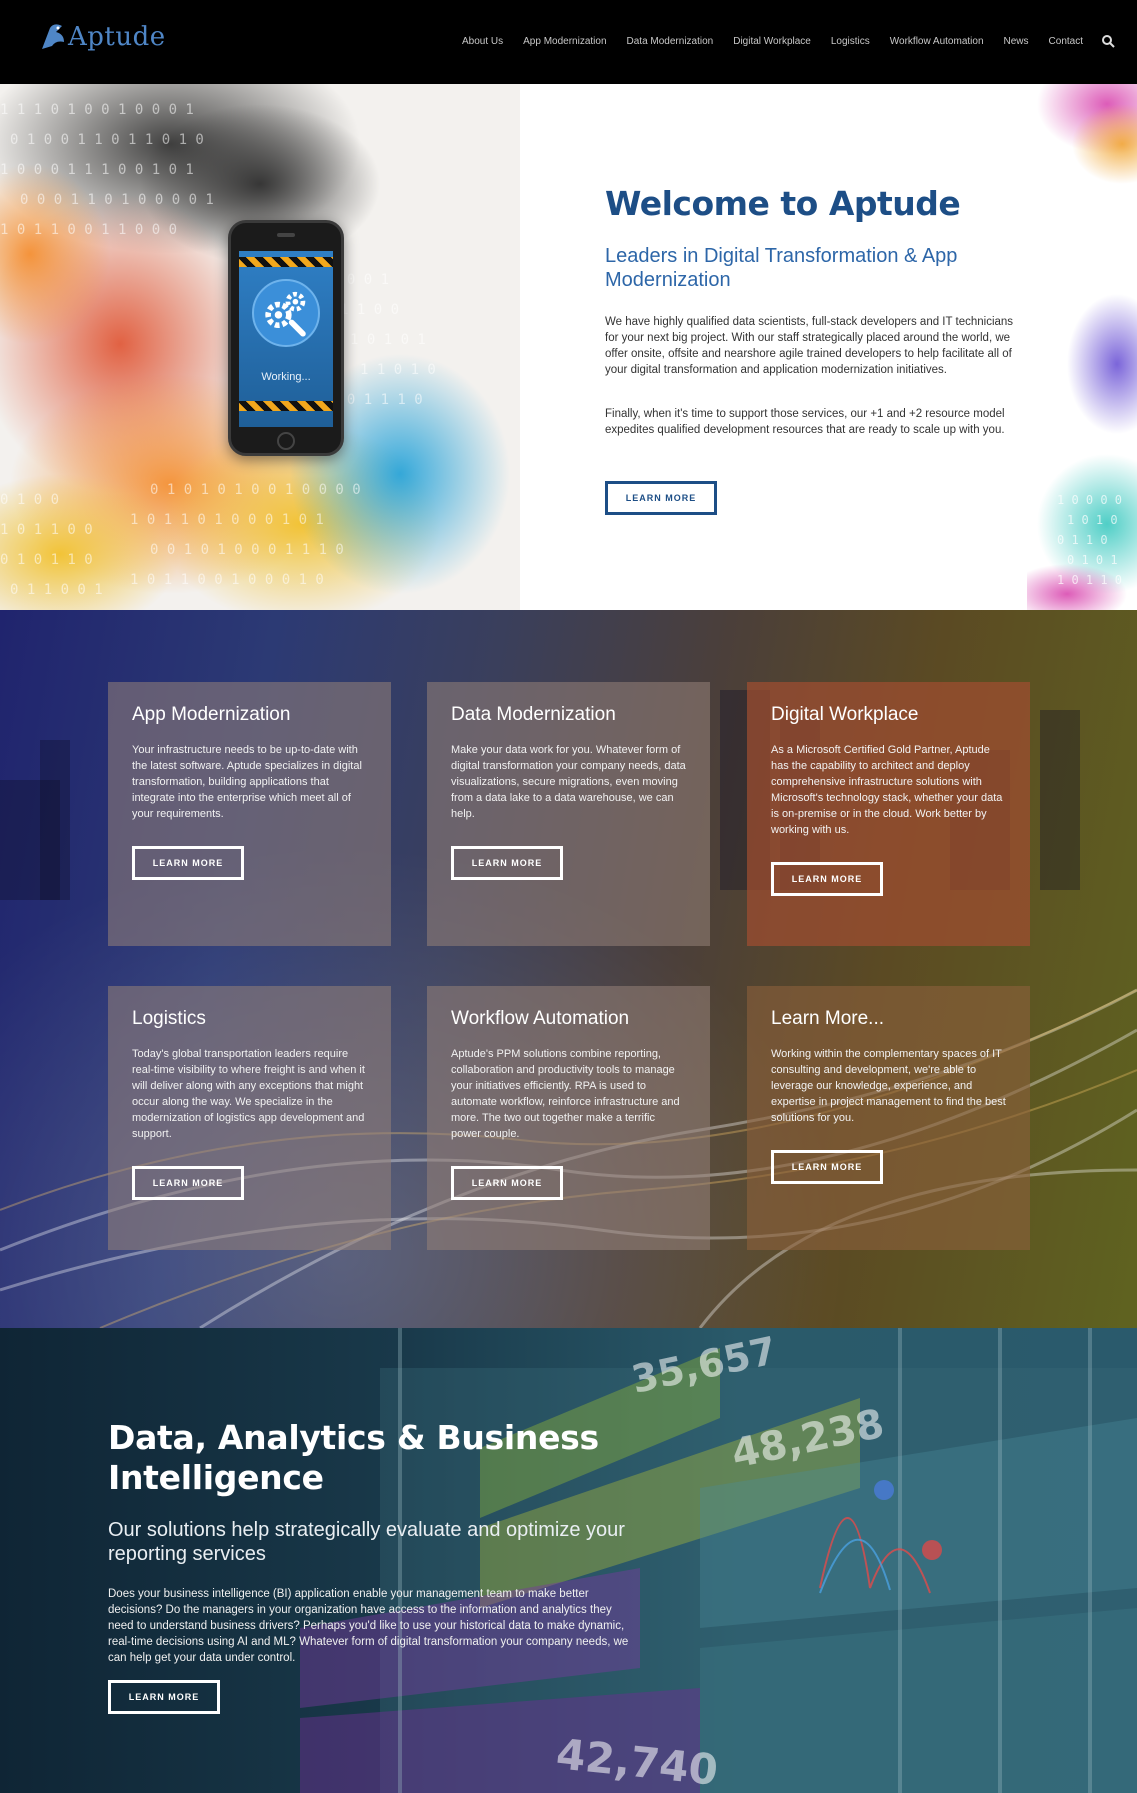 The image size is (1137, 1793). What do you see at coordinates (783, 203) in the screenshot?
I see `hero-title: Welcome to Aptude` at bounding box center [783, 203].